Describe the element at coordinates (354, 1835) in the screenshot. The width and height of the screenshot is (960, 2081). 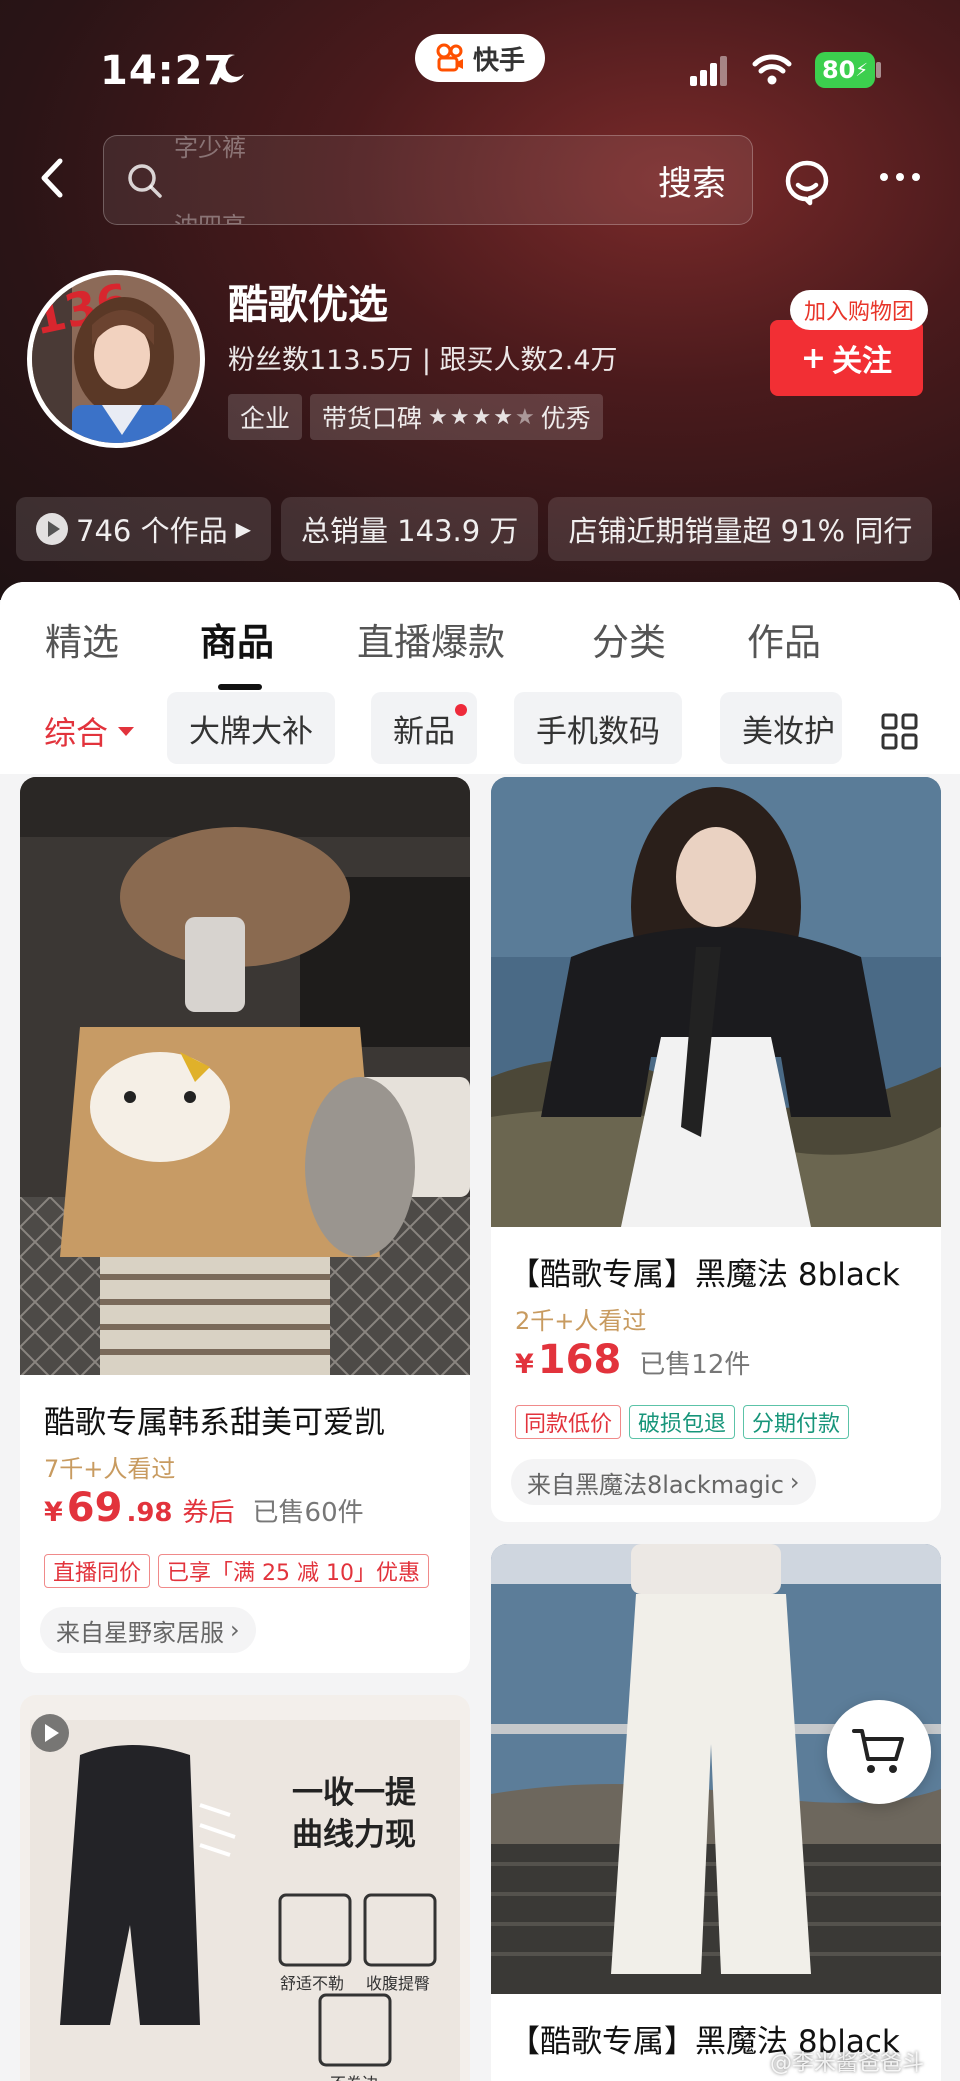
I see `overlay-headline-2: 曲线力现` at that location.